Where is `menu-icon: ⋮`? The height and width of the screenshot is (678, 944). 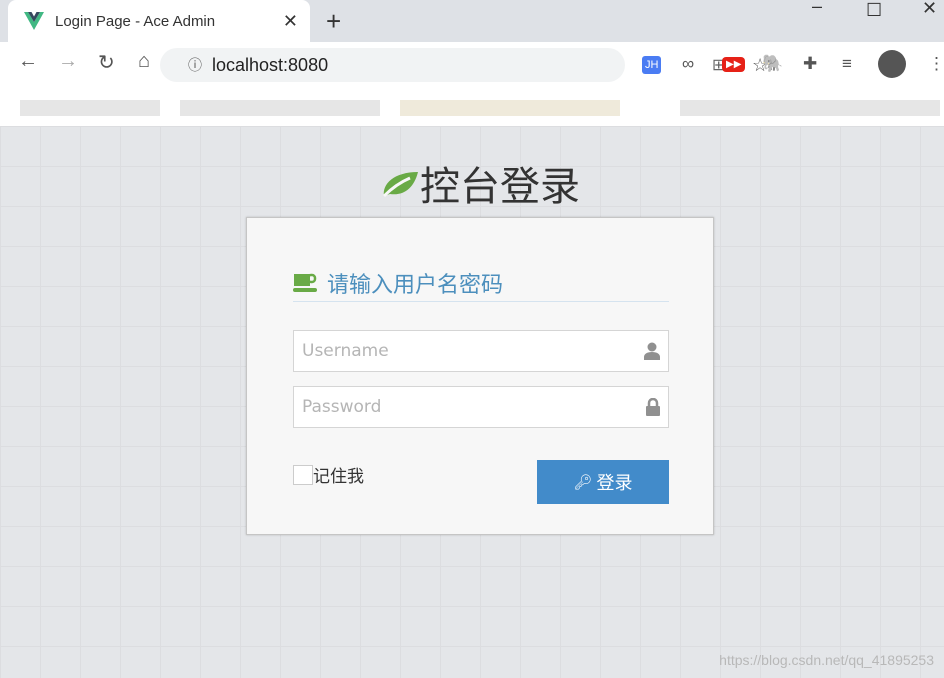 menu-icon: ⋮ is located at coordinates (936, 64).